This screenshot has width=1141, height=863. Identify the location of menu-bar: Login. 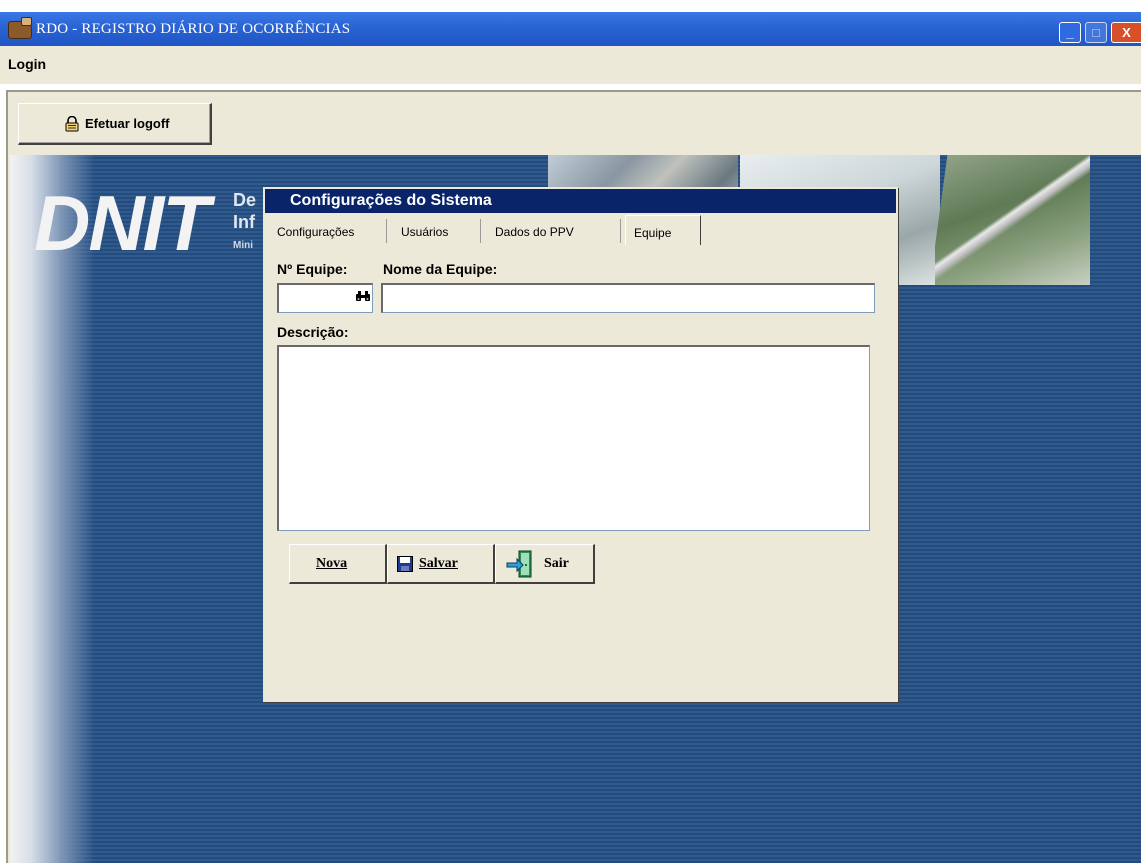
(570, 65).